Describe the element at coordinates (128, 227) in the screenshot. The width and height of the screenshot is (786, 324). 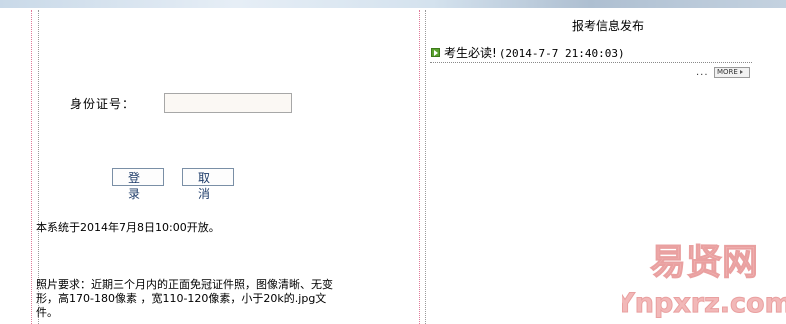
I see `system-open-notice: 本系统于2014年7月8日10:00开放。` at that location.